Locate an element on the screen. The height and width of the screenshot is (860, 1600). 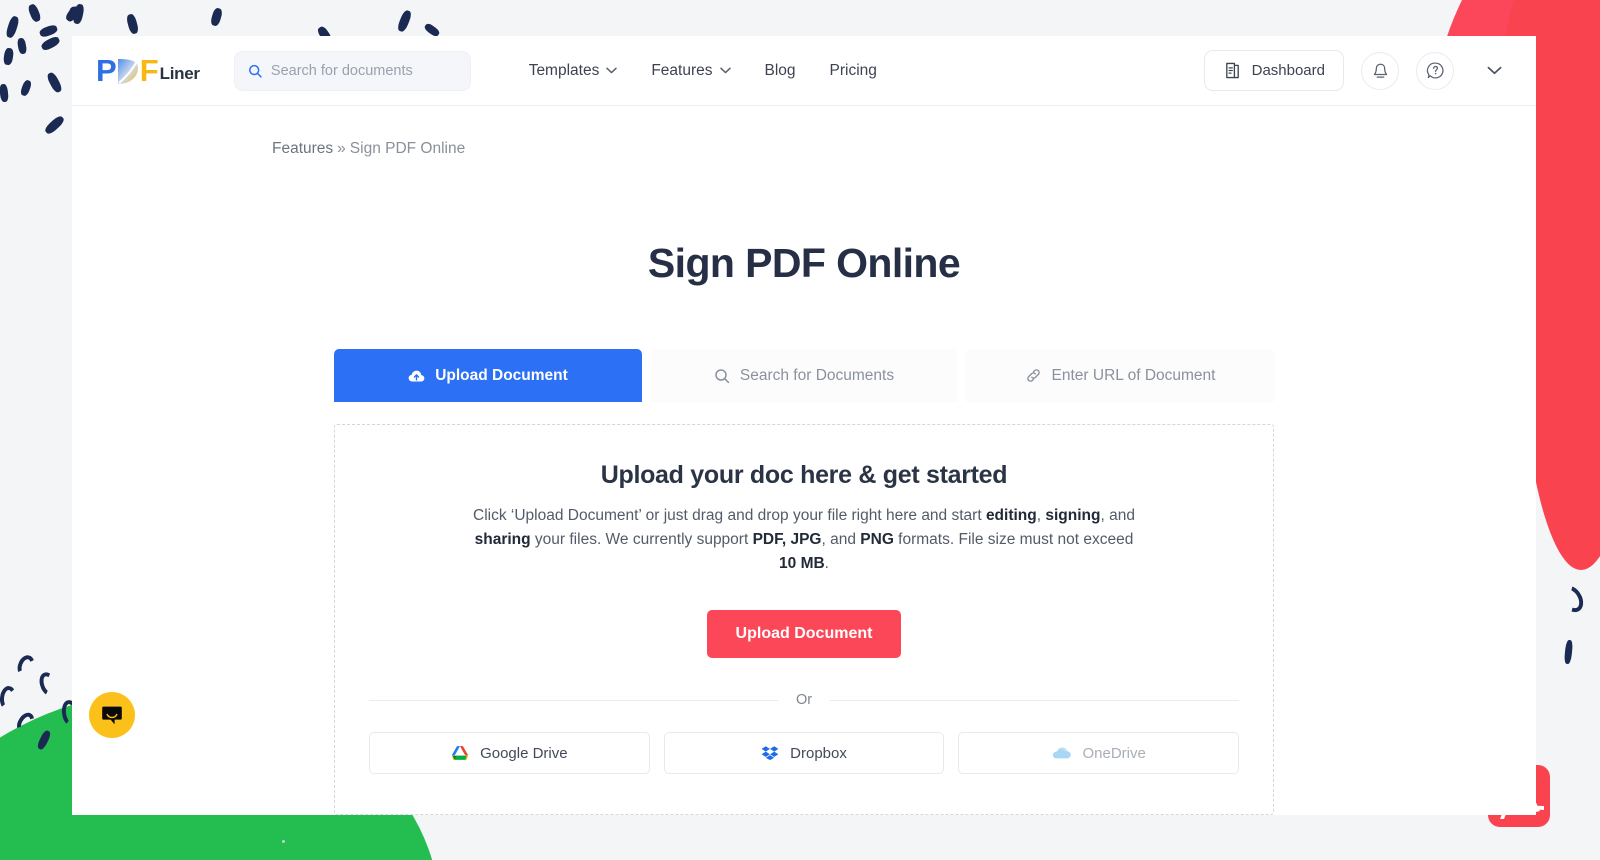
nav-label: Blog is located at coordinates (780, 70).